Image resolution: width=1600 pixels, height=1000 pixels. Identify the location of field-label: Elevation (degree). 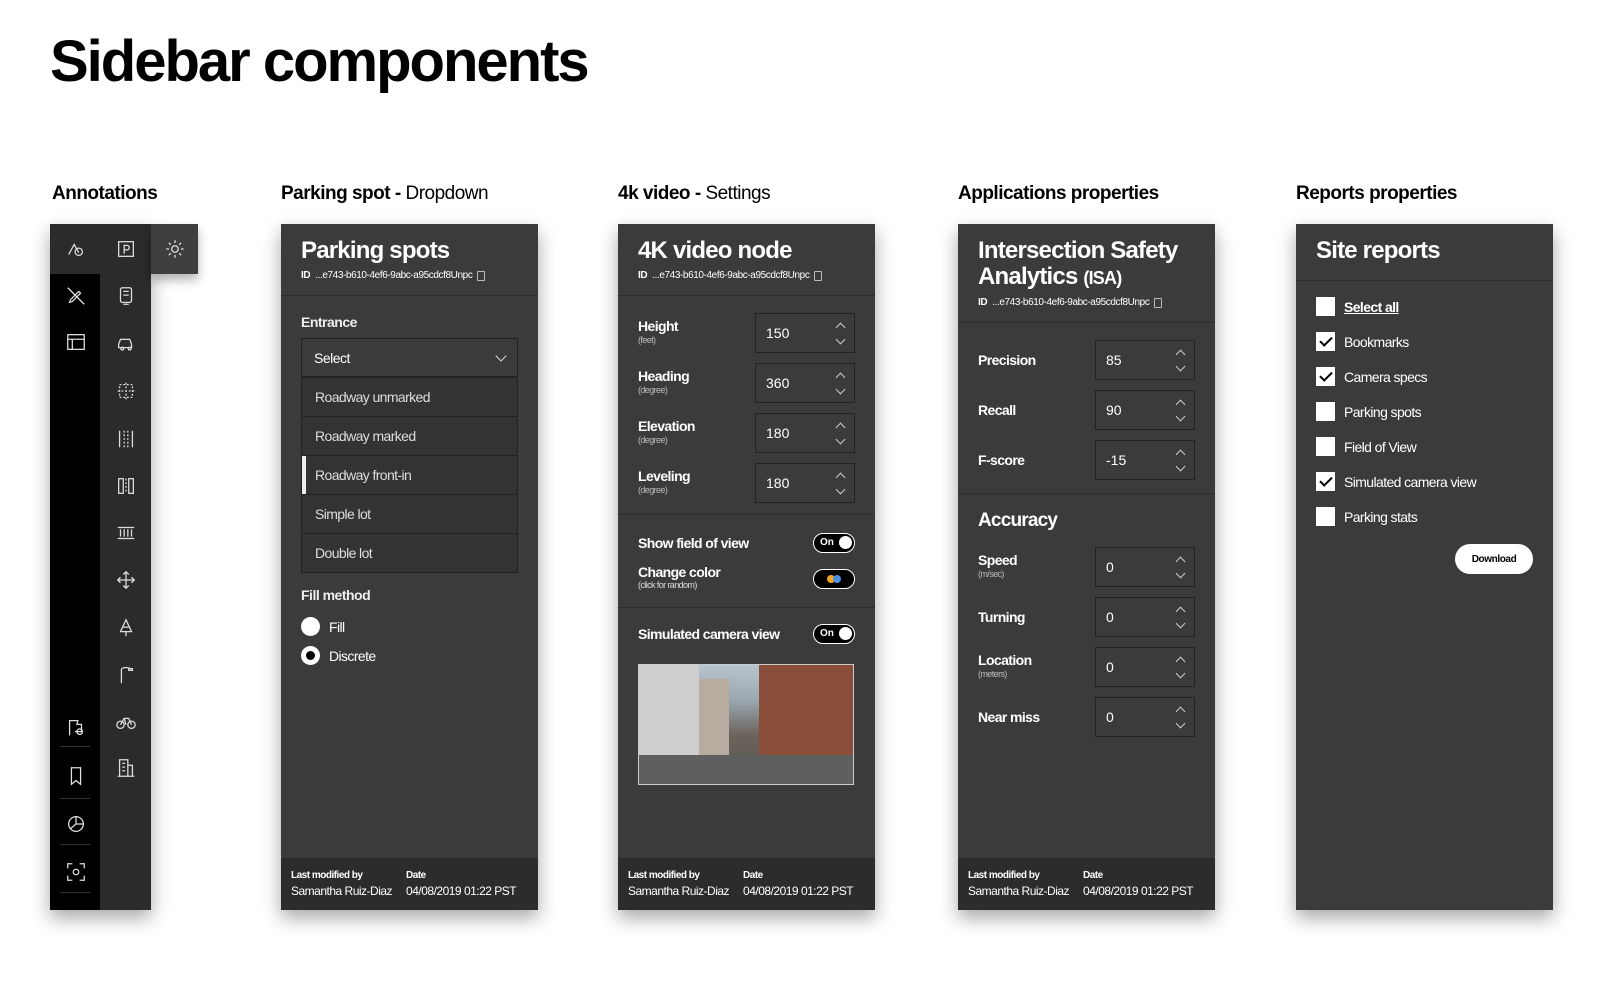
(666, 433).